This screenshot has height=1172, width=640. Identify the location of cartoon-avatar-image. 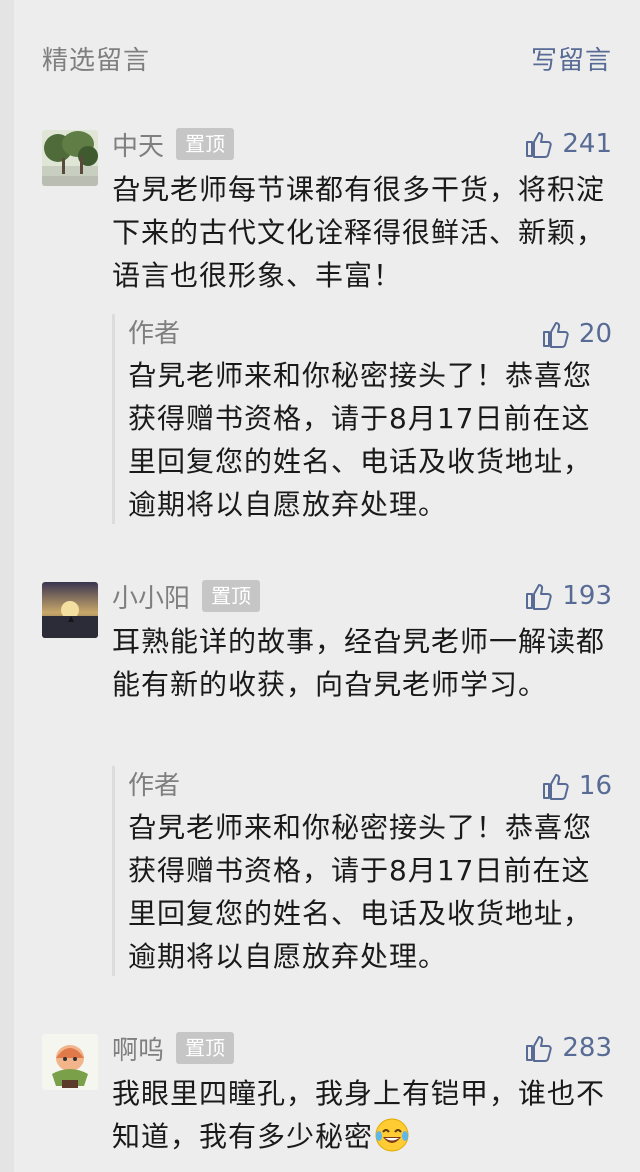
(70, 1062).